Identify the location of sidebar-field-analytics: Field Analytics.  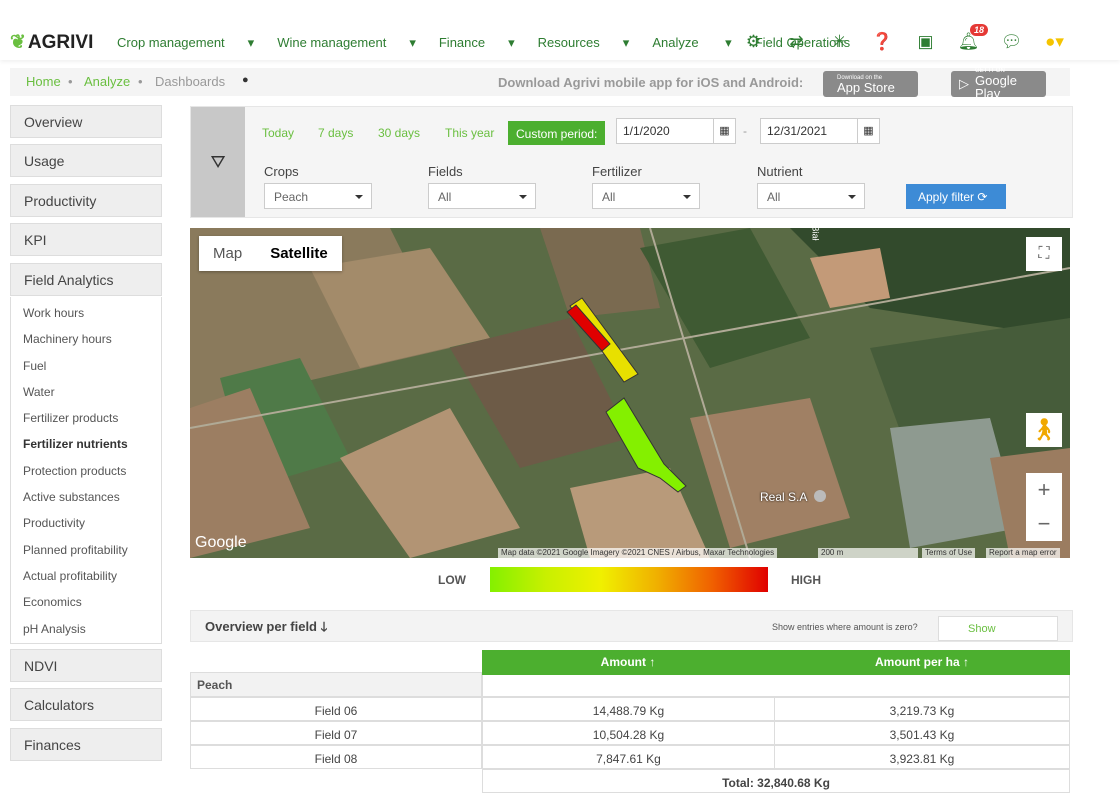
(86, 279).